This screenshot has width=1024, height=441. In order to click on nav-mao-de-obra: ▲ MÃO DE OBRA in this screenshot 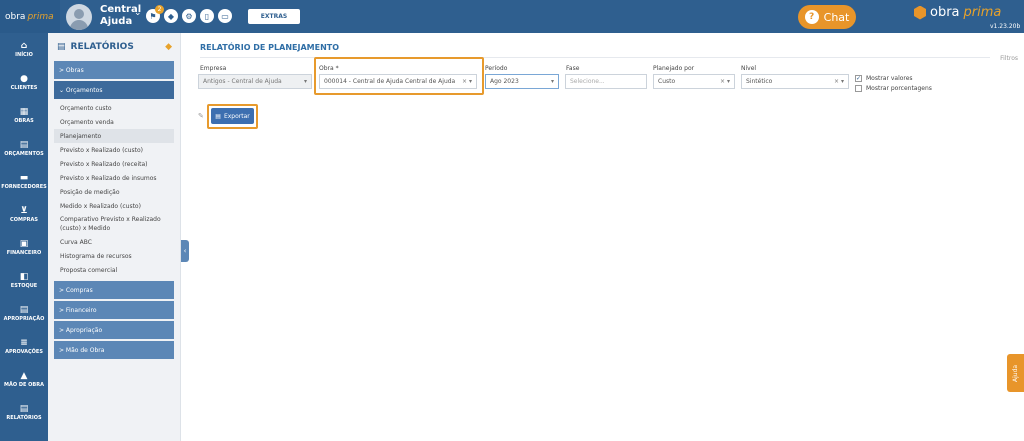, I will do `click(24, 379)`.